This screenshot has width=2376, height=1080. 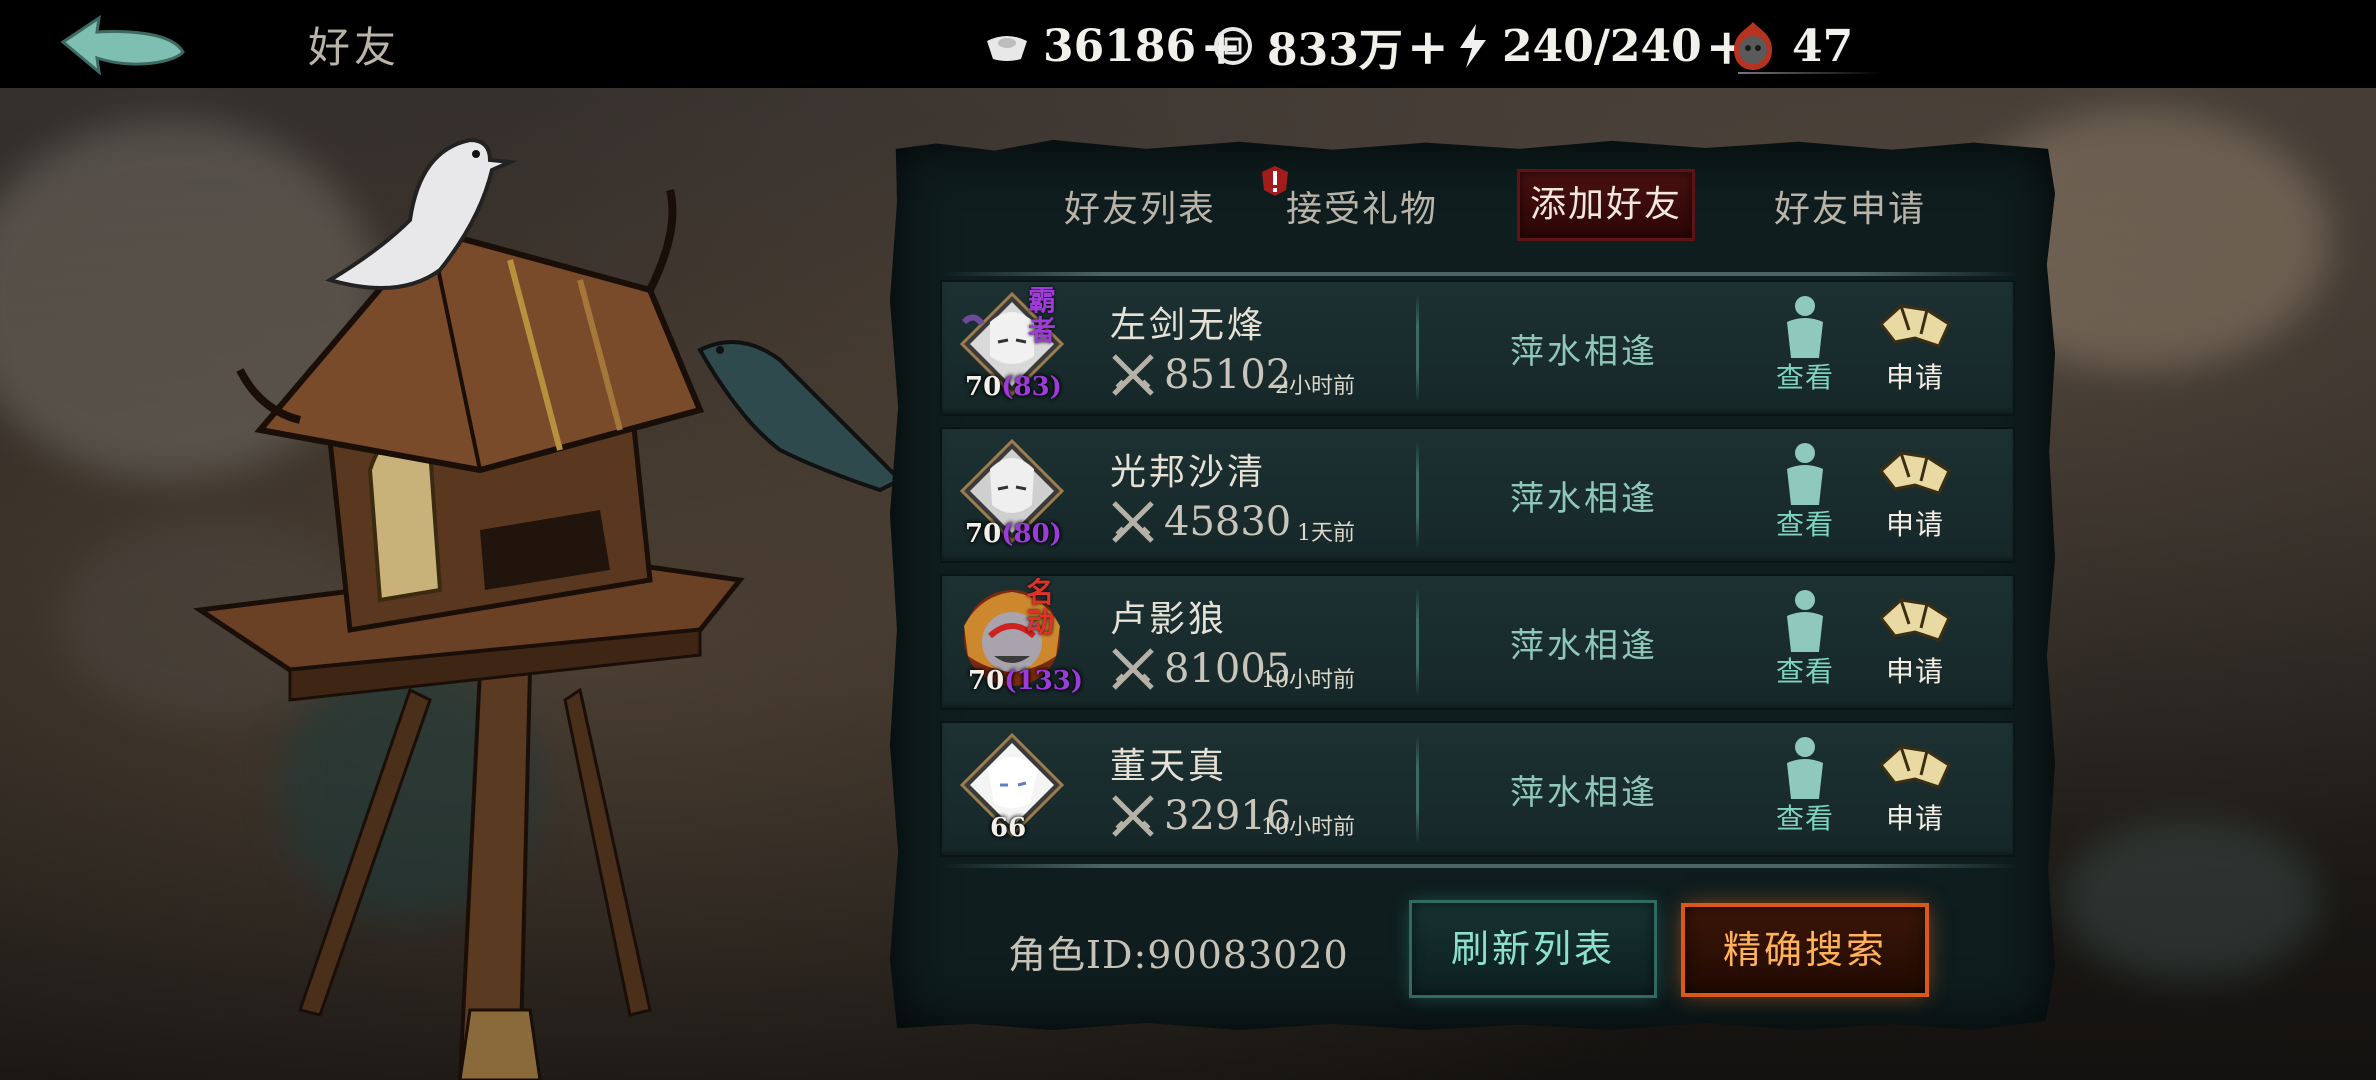 What do you see at coordinates (122, 46) in the screenshot?
I see `back-arrow-icon` at bounding box center [122, 46].